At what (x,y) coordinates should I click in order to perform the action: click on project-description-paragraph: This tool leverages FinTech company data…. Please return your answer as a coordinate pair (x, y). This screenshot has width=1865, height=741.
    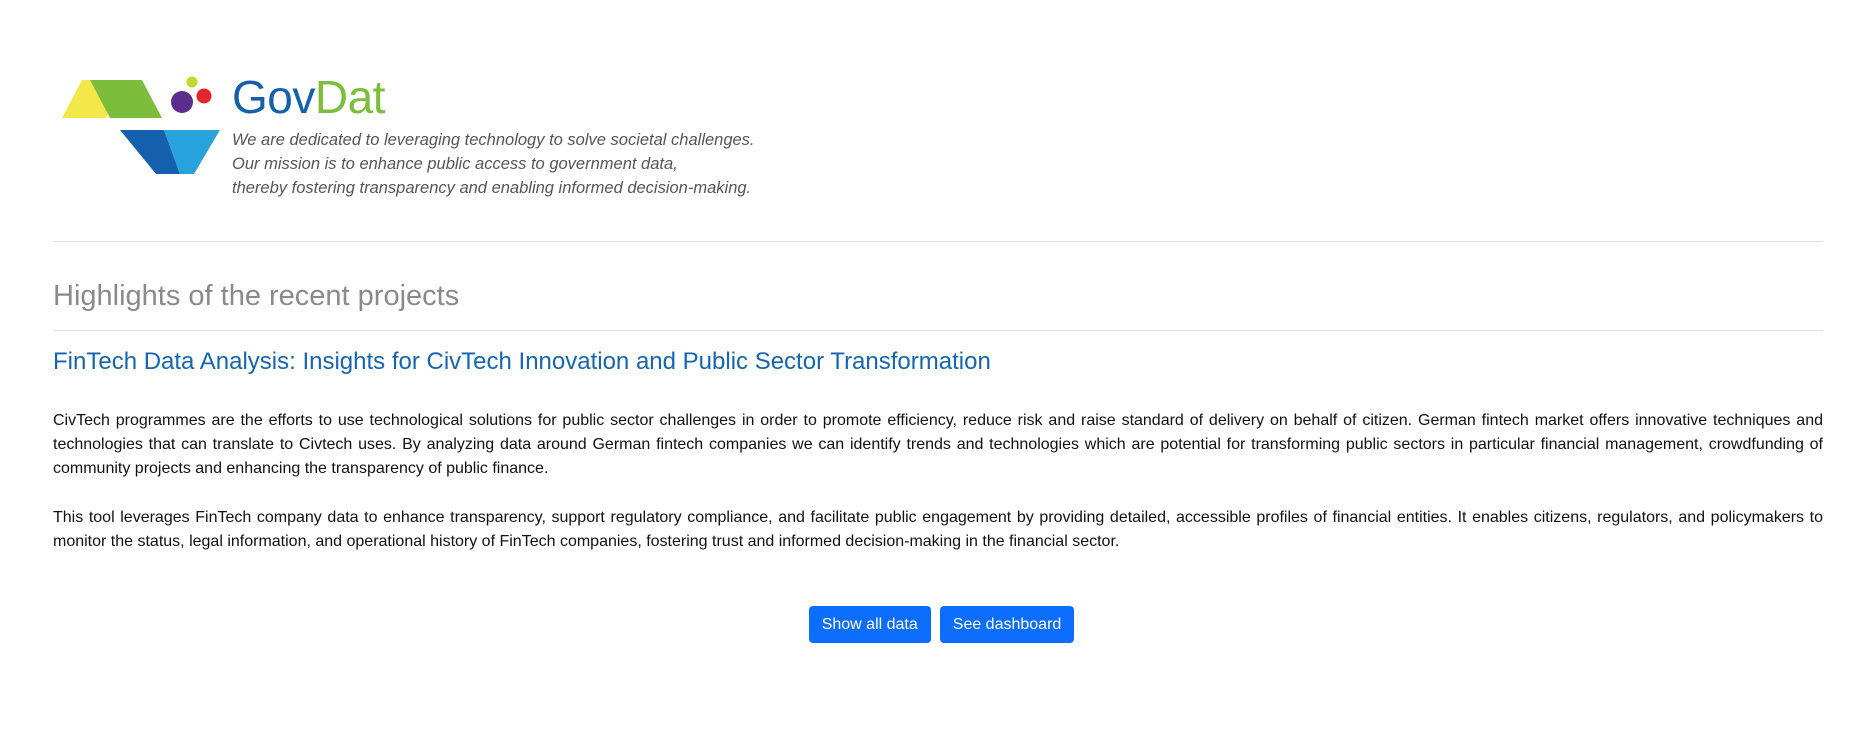
    Looking at the image, I should click on (938, 529).